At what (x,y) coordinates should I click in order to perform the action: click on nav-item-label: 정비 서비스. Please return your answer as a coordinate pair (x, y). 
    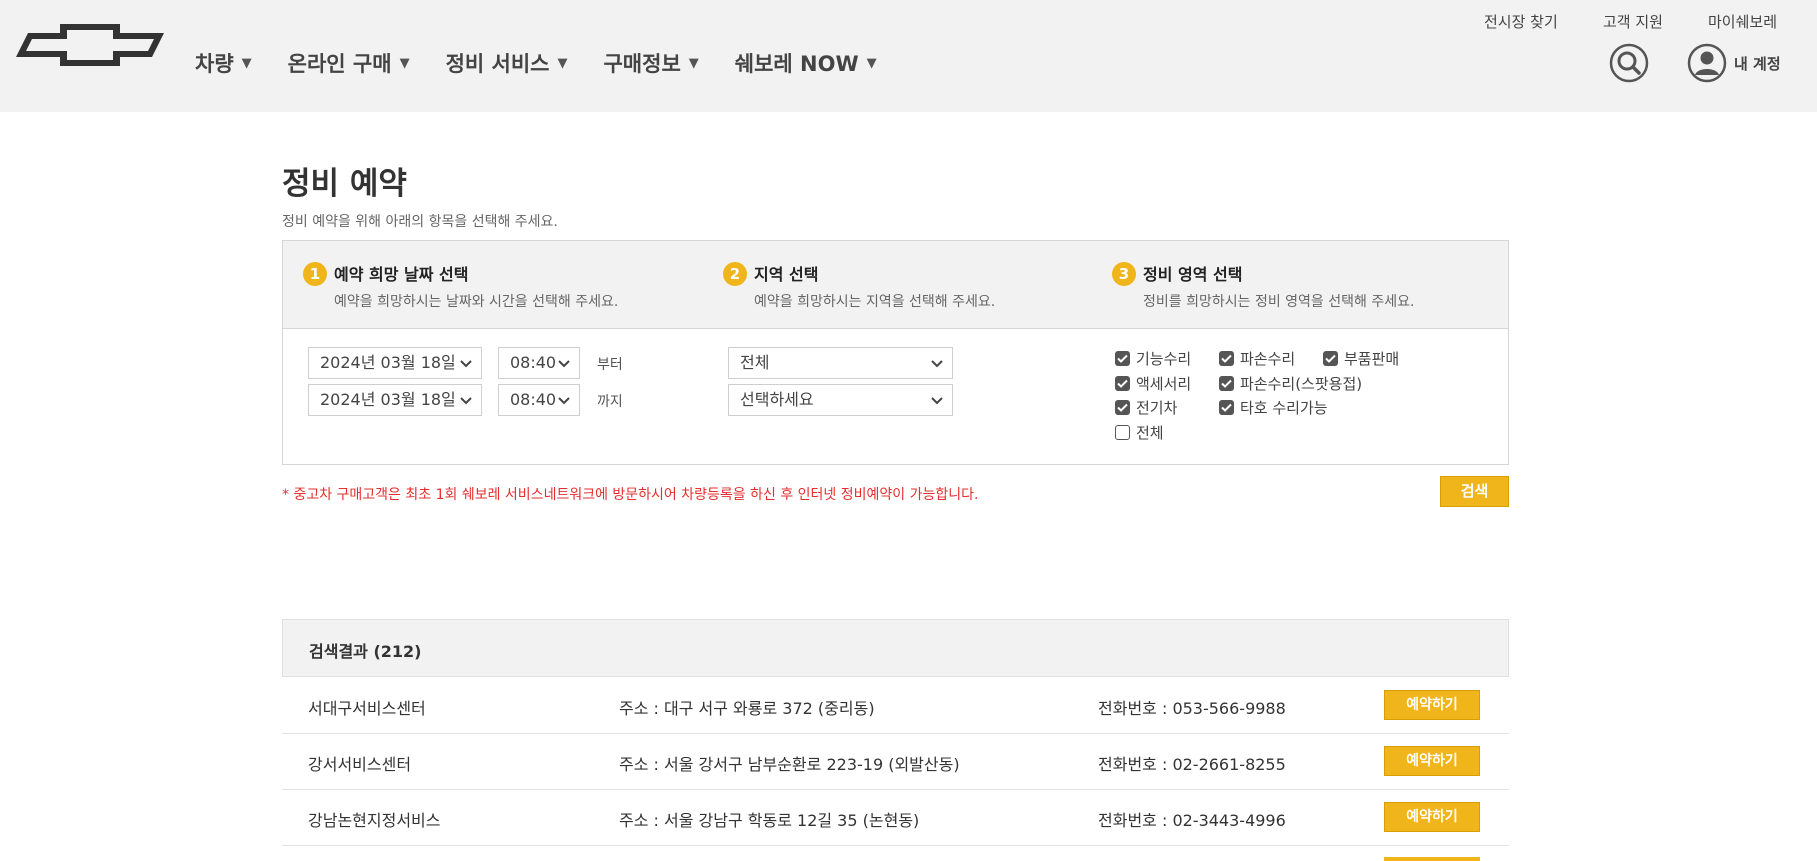
    Looking at the image, I should click on (497, 64).